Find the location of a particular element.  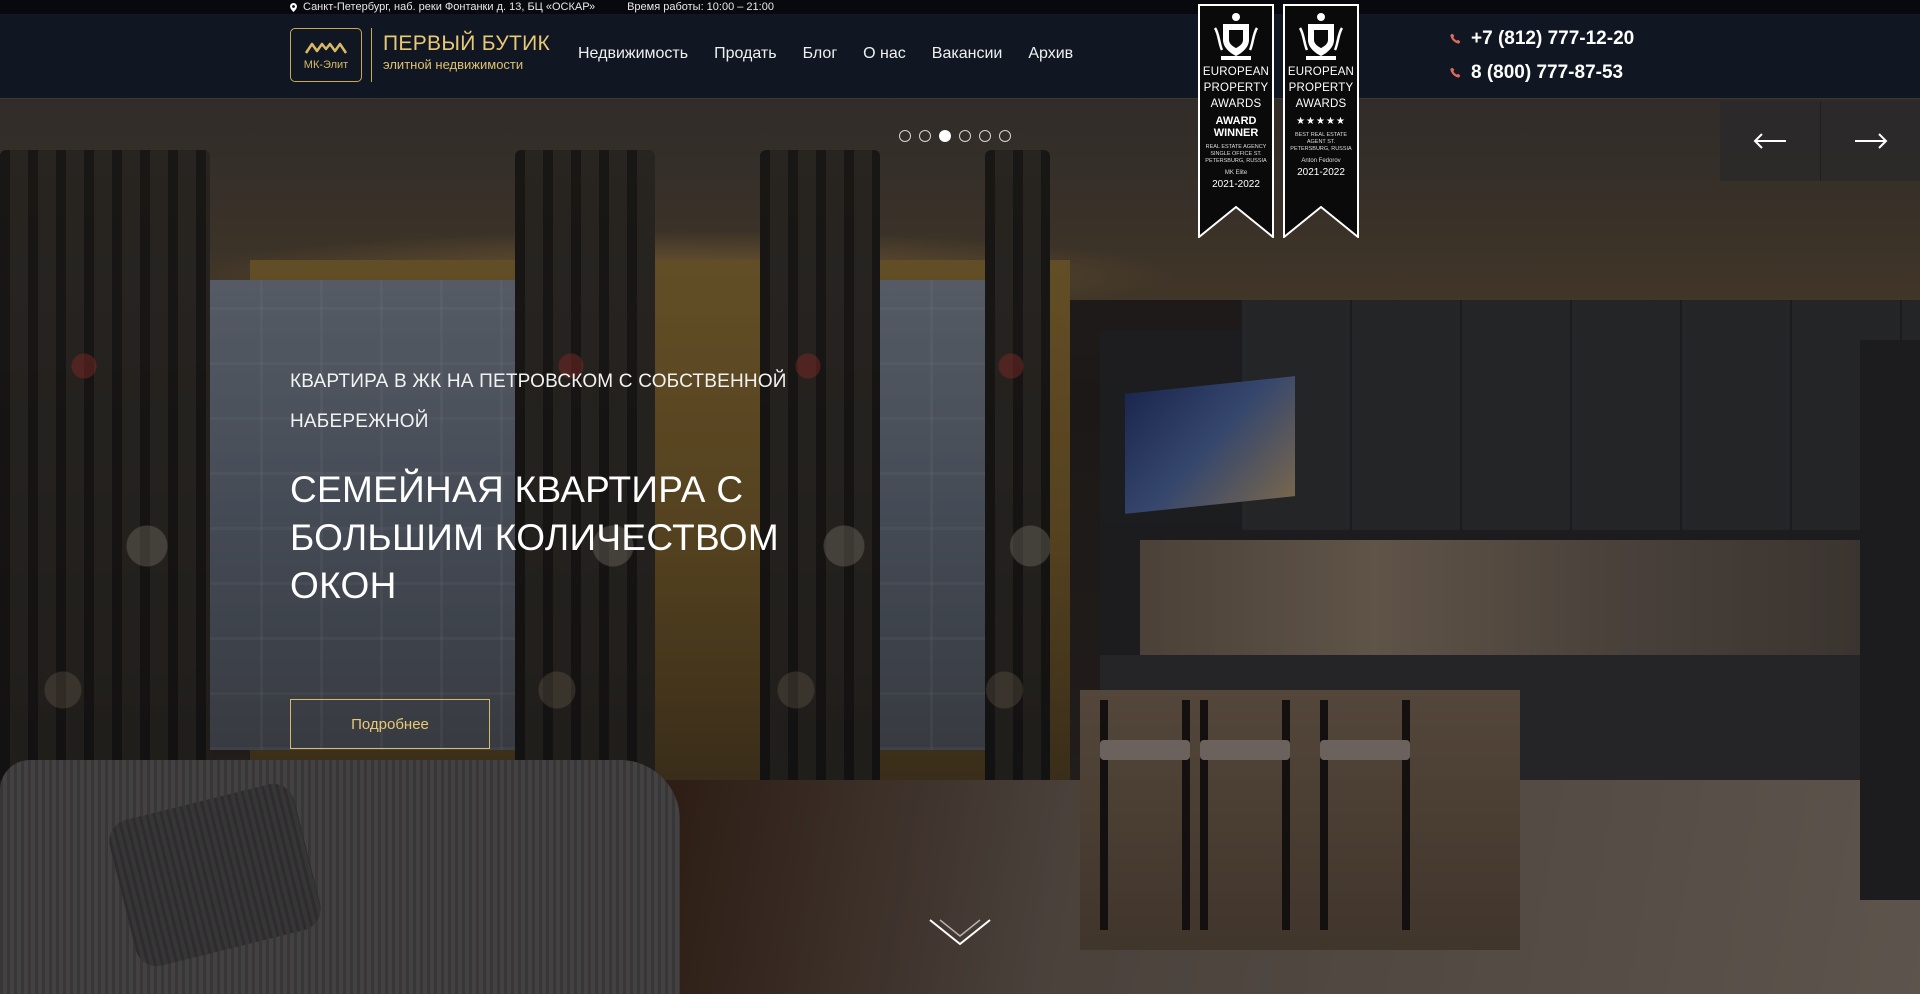

award-kind: AWARD WINNER is located at coordinates (1236, 127).